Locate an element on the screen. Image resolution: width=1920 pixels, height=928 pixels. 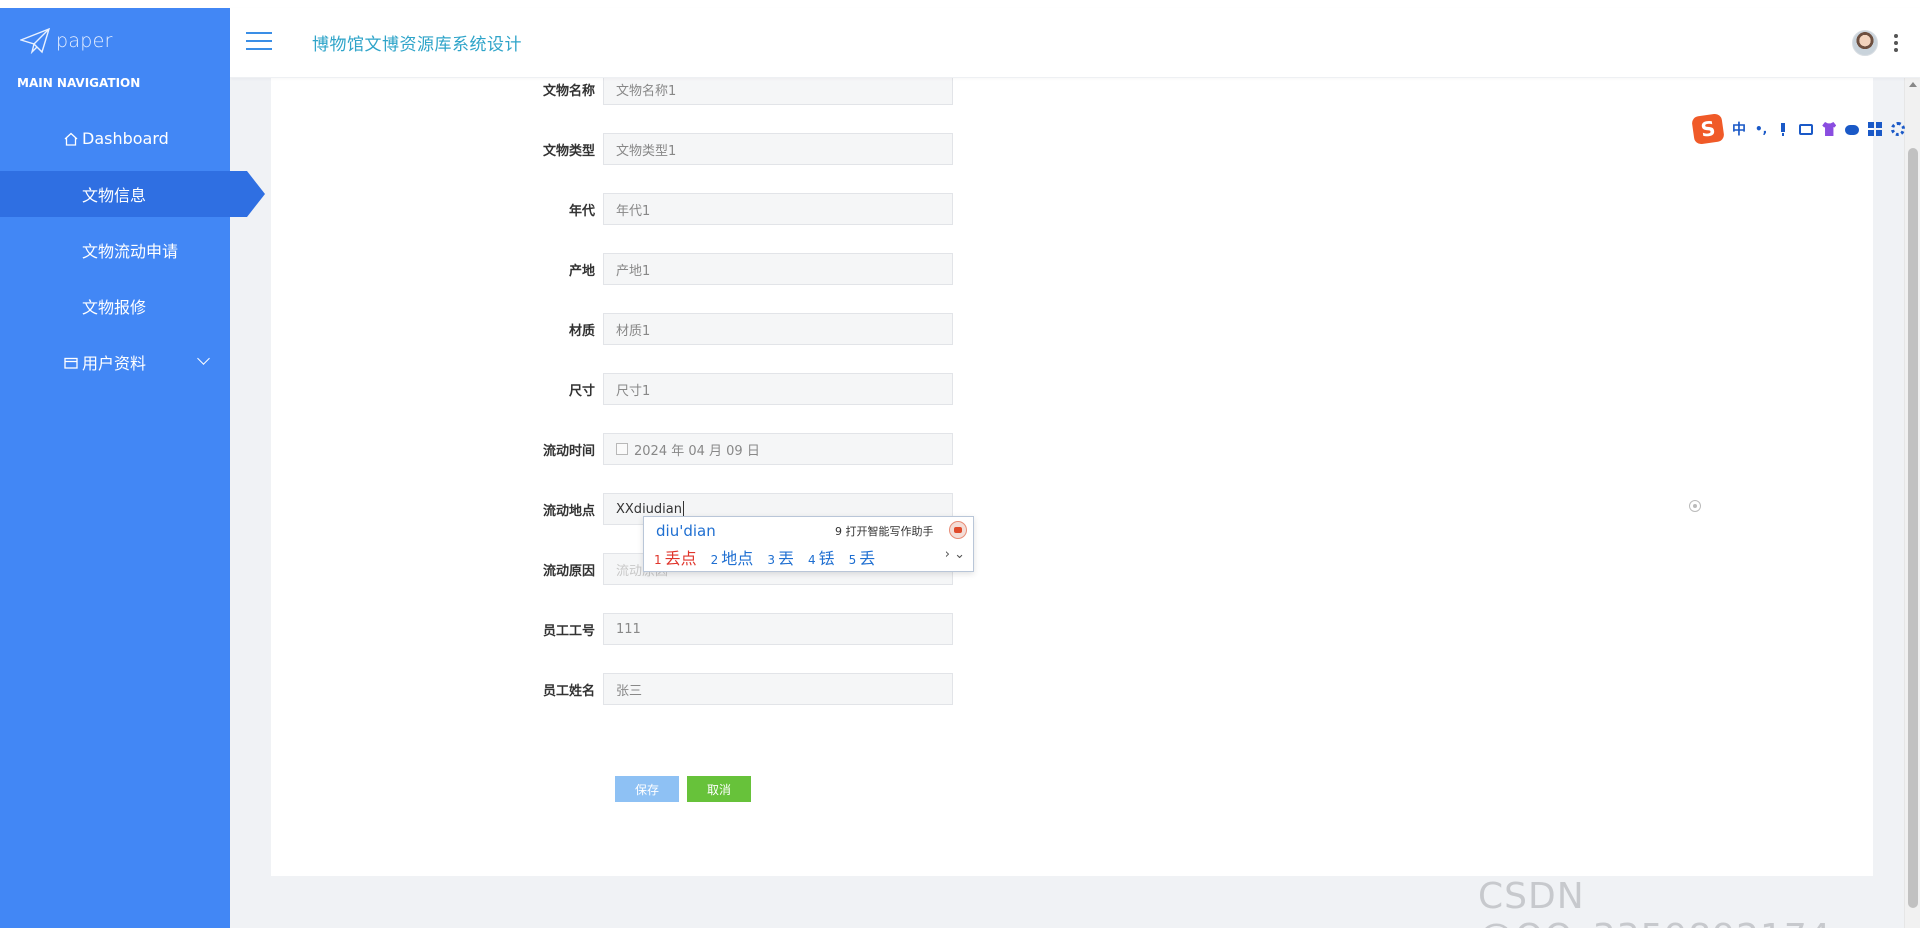
field-label: 年代 is located at coordinates (581, 211).